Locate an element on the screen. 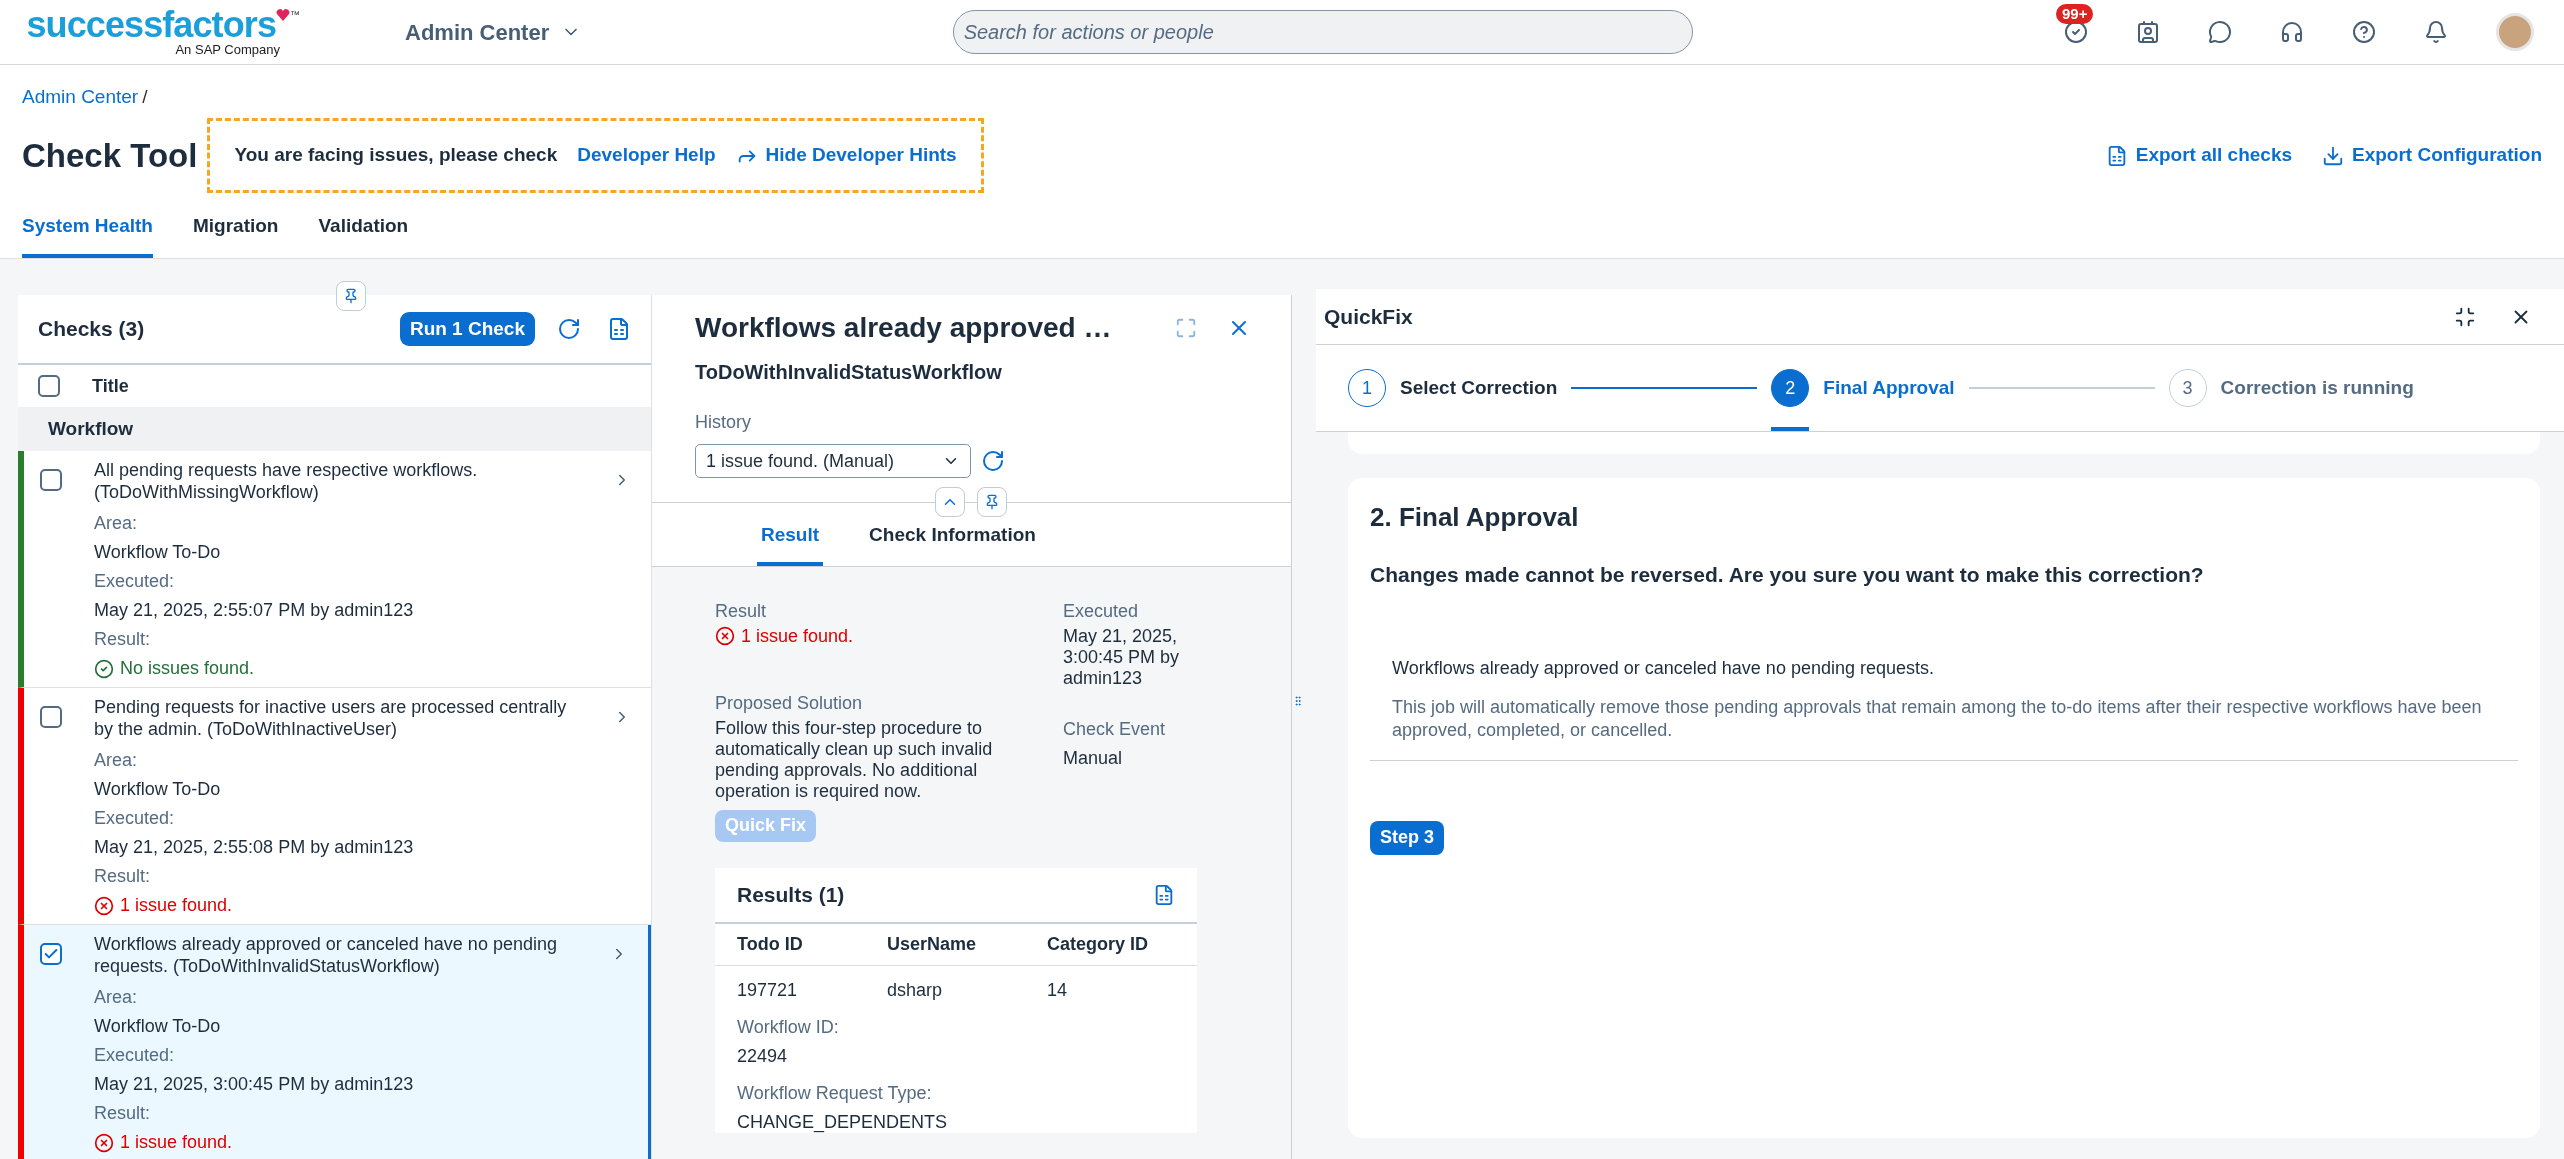 The width and height of the screenshot is (2564, 1159). field-label: Proposed Solution is located at coordinates (789, 703).